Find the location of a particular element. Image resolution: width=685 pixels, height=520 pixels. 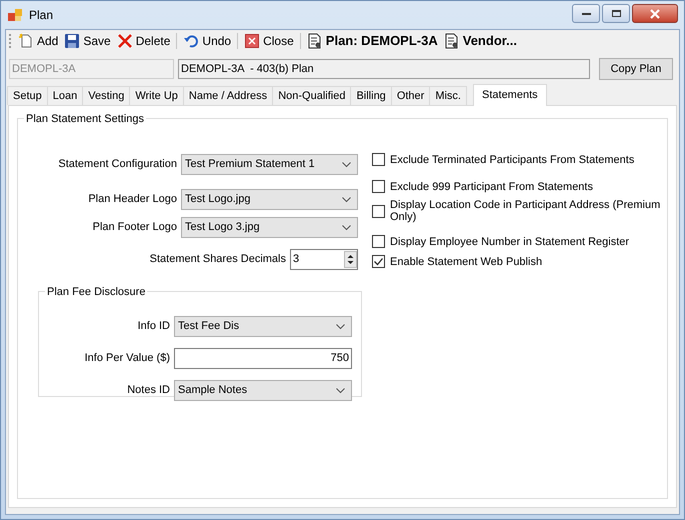

dropdown: Test Premium Statement 1 is located at coordinates (269, 164).